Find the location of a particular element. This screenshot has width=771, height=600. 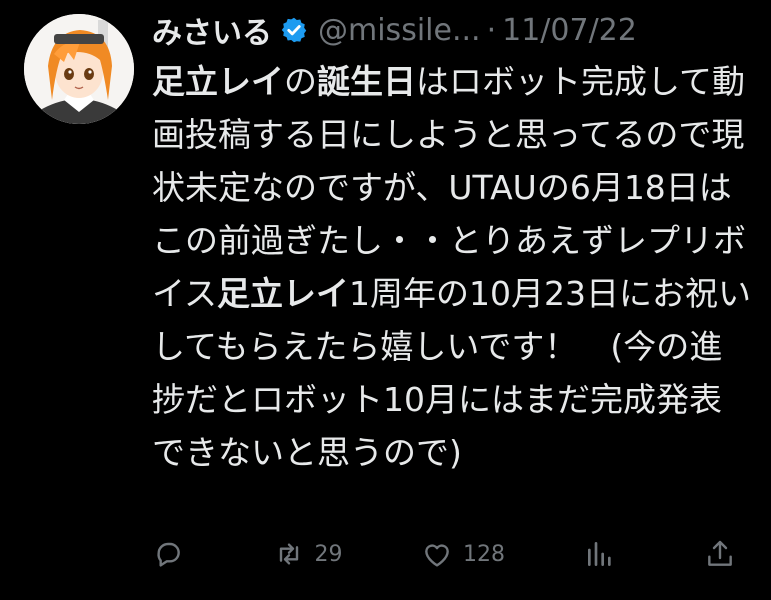

share-button is located at coordinates (725, 554).